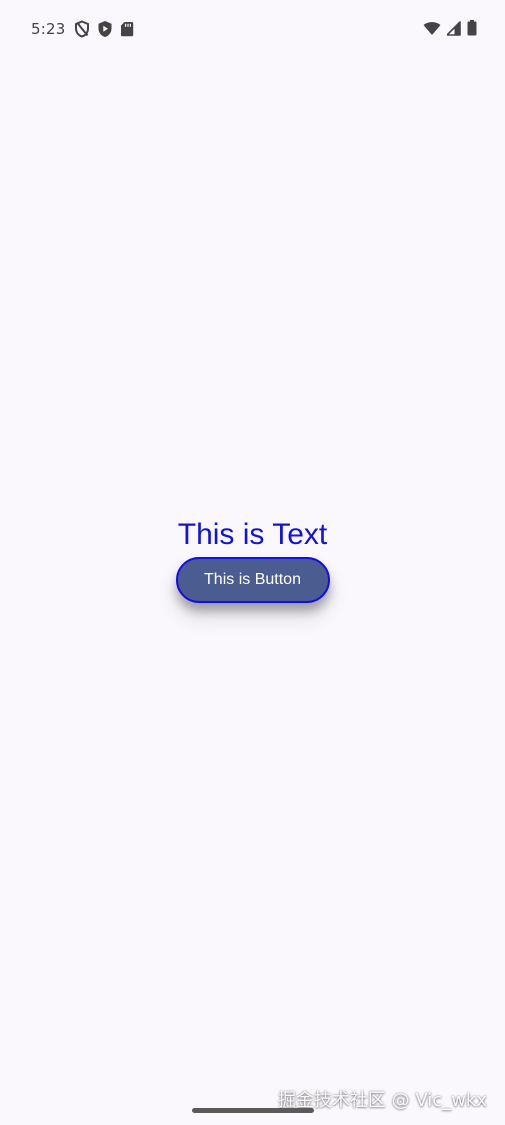  I want to click on battery-icon, so click(472, 28).